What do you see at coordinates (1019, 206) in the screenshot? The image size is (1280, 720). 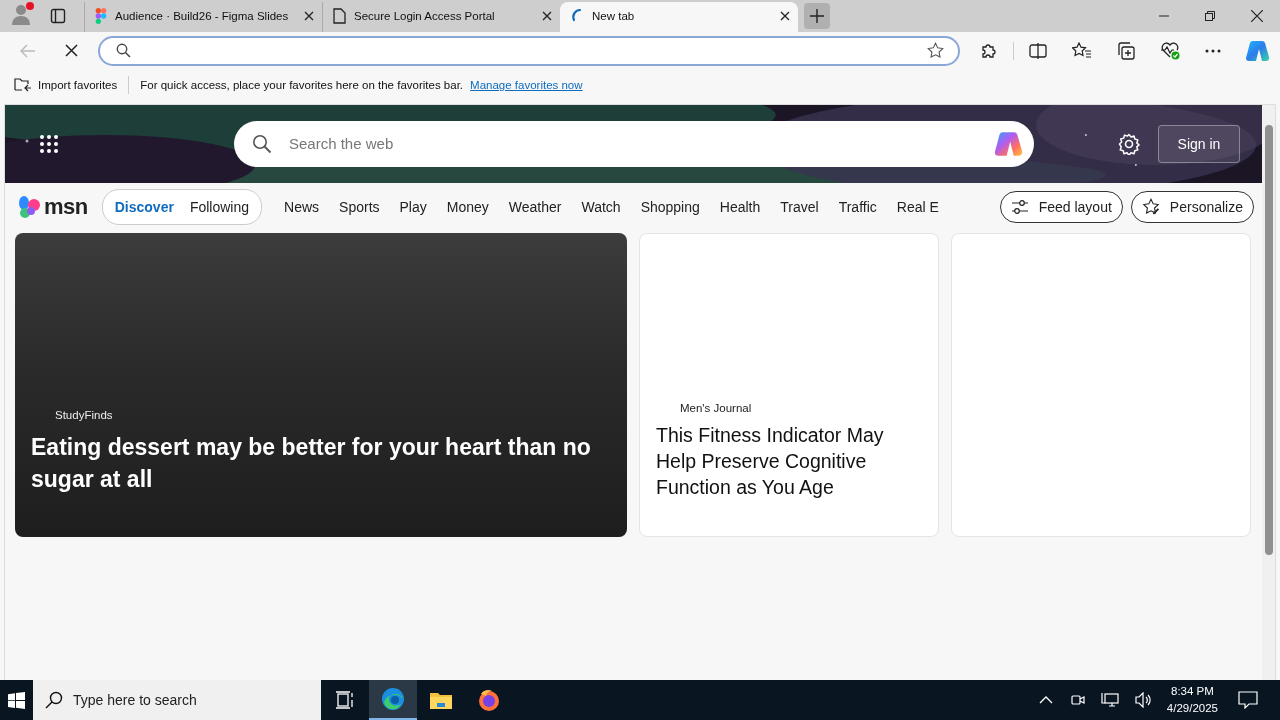 I see `sliders-icon` at bounding box center [1019, 206].